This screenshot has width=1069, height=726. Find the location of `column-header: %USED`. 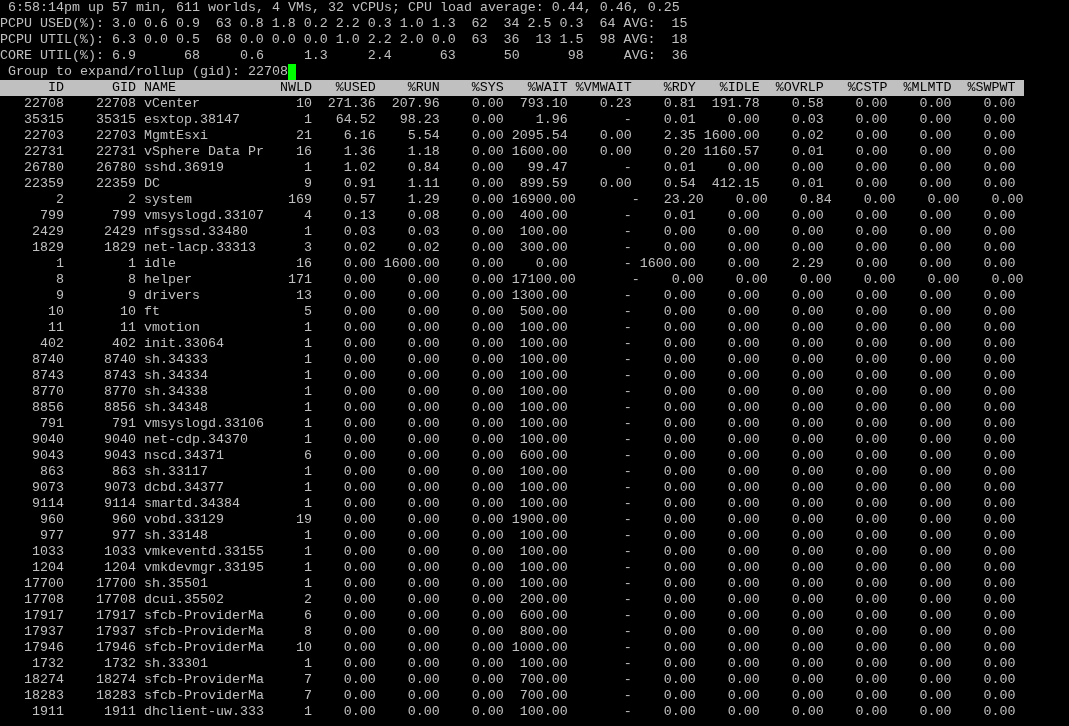

column-header: %USED is located at coordinates (343, 88).